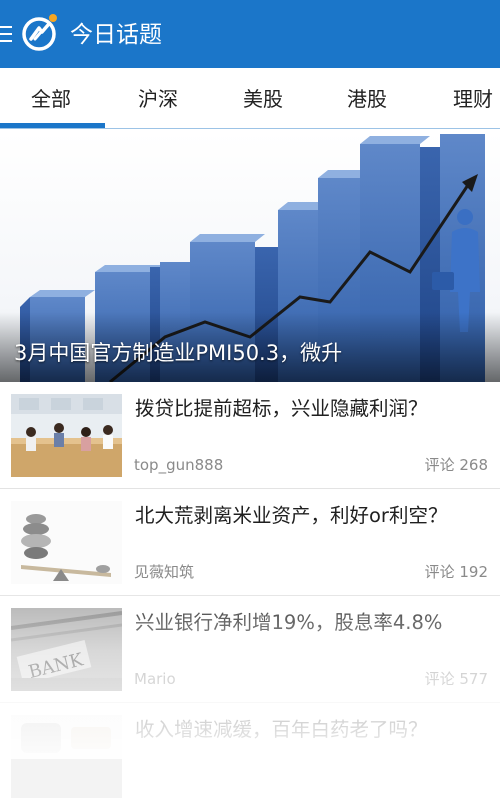 The height and width of the screenshot is (809, 500). I want to click on tab-divider, so click(250, 128).